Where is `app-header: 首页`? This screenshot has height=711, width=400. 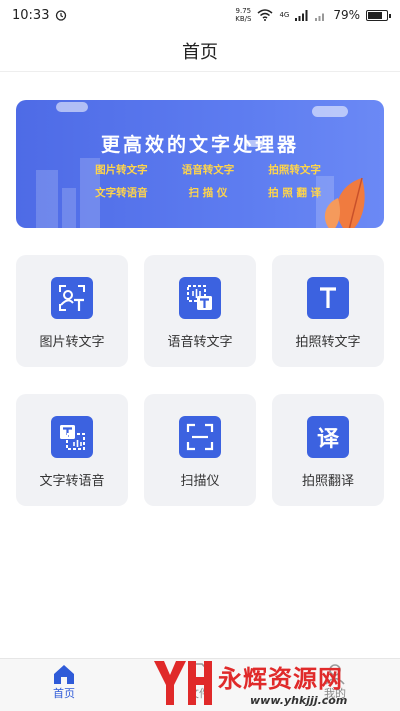
app-header: 首页 is located at coordinates (200, 51).